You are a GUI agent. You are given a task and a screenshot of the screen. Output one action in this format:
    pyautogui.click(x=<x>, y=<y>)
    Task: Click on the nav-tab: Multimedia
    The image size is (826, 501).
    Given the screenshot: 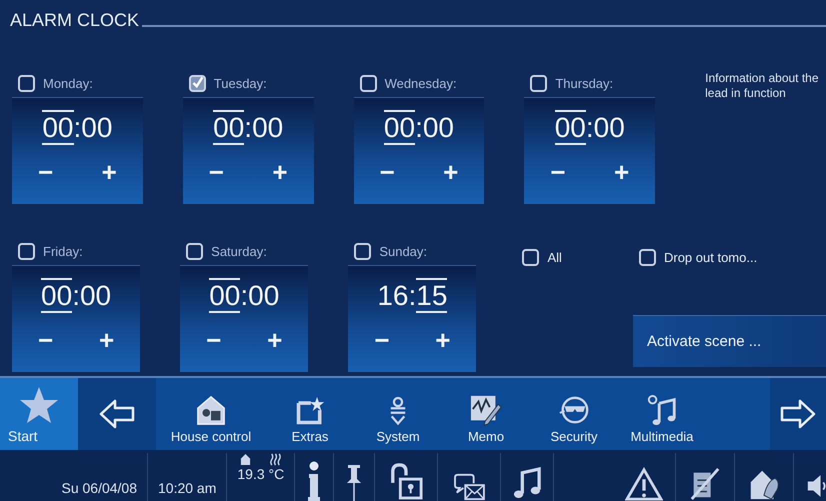 What is the action you would take?
    pyautogui.click(x=662, y=414)
    